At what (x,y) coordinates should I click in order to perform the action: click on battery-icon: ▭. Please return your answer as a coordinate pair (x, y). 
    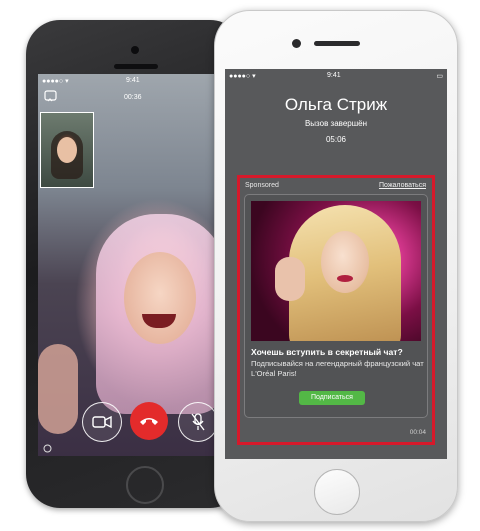
    Looking at the image, I should click on (439, 76).